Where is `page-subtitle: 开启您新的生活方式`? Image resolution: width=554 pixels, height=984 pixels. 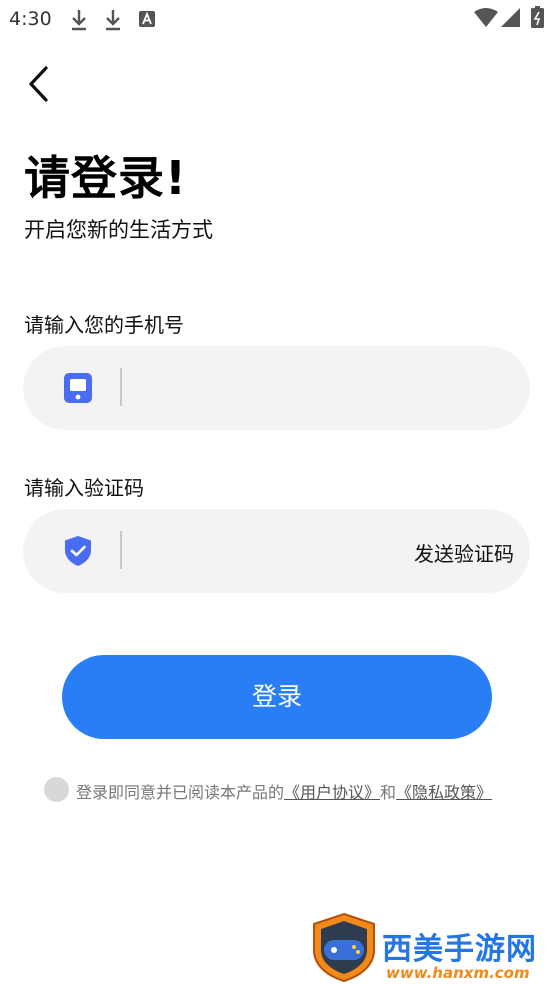 page-subtitle: 开启您新的生活方式 is located at coordinates (118, 230).